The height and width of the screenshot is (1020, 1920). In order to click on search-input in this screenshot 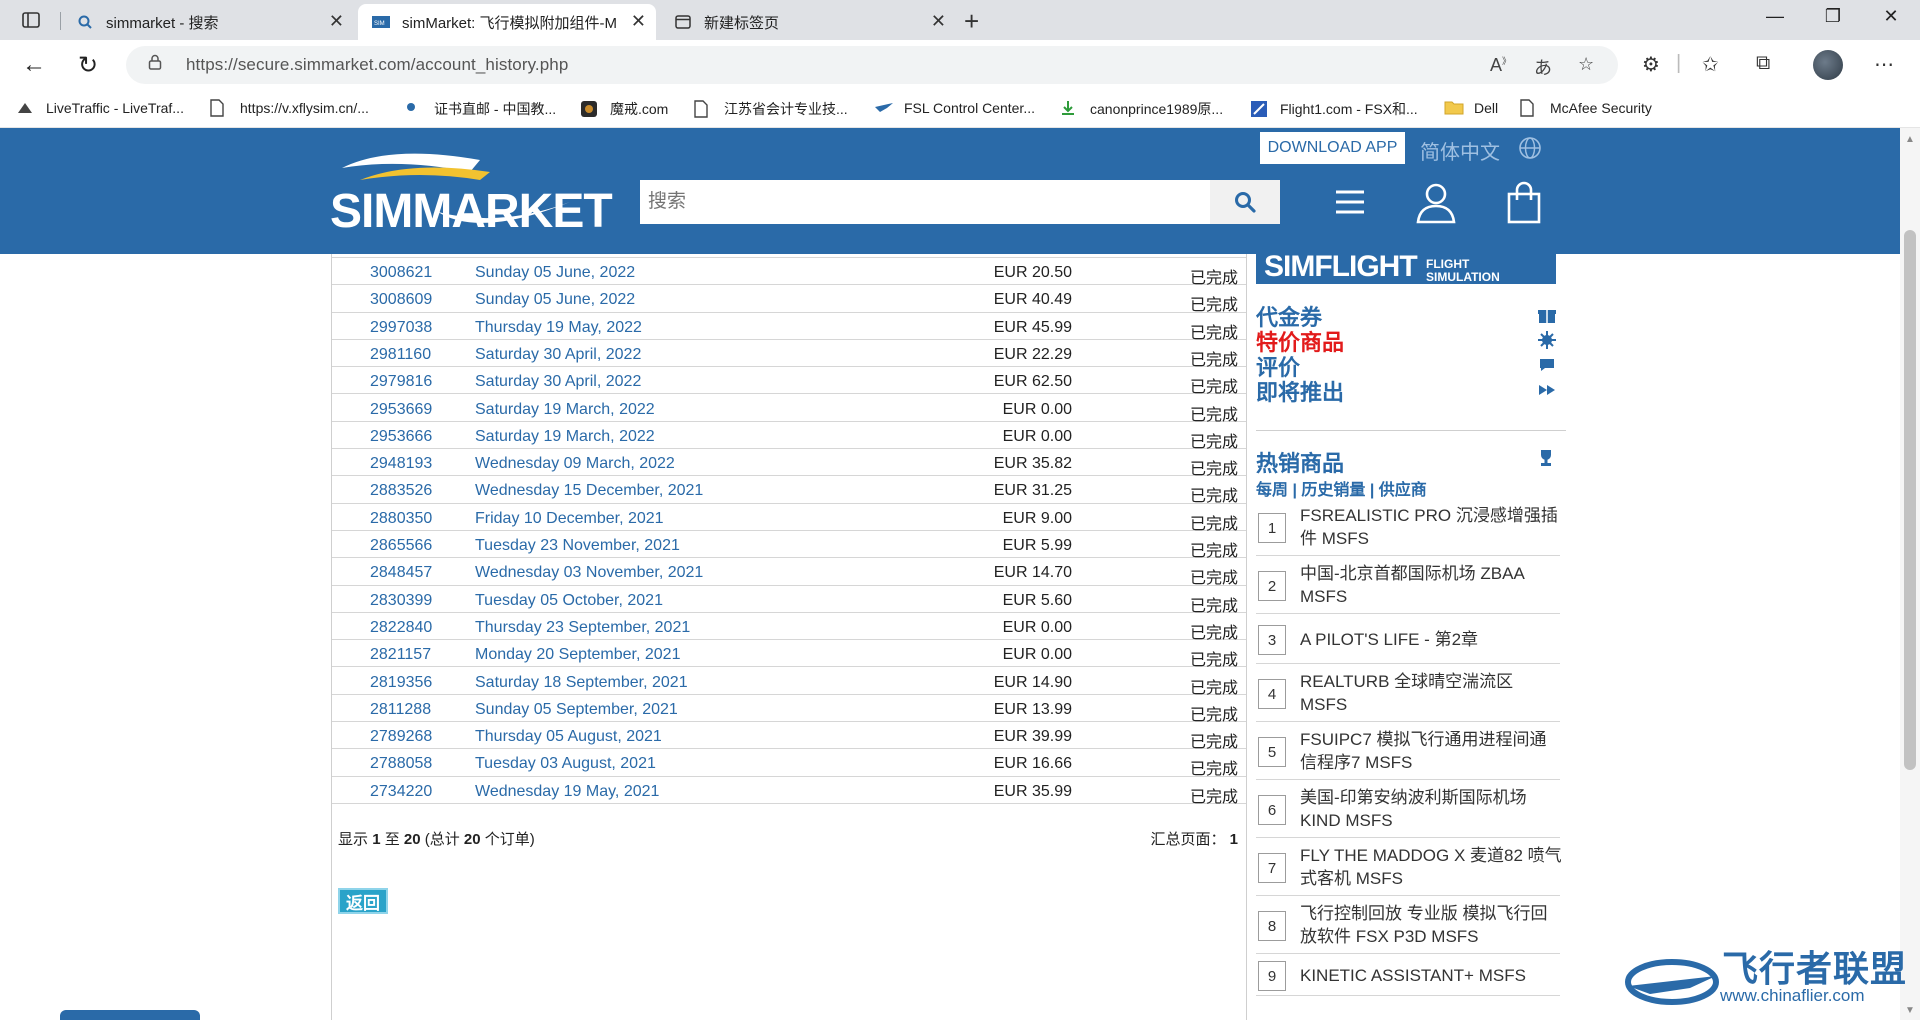, I will do `click(925, 202)`.